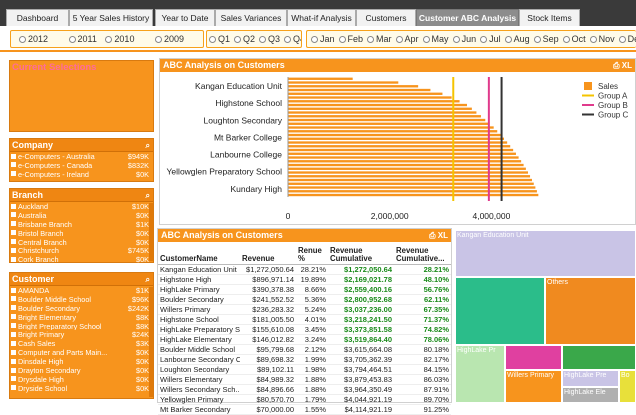 The width and height of the screenshot is (636, 415). What do you see at coordinates (627, 386) in the screenshot?
I see `treemap-cell: Bo` at bounding box center [627, 386].